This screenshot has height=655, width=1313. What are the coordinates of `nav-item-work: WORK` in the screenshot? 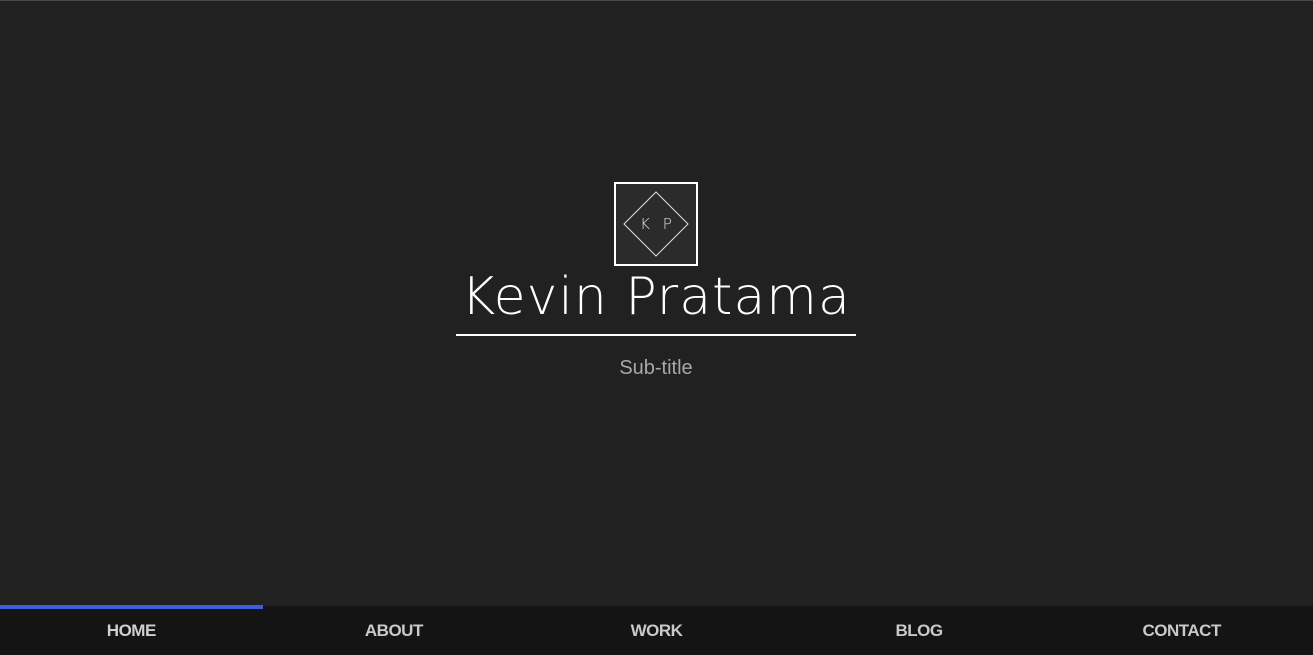 It's located at (656, 630).